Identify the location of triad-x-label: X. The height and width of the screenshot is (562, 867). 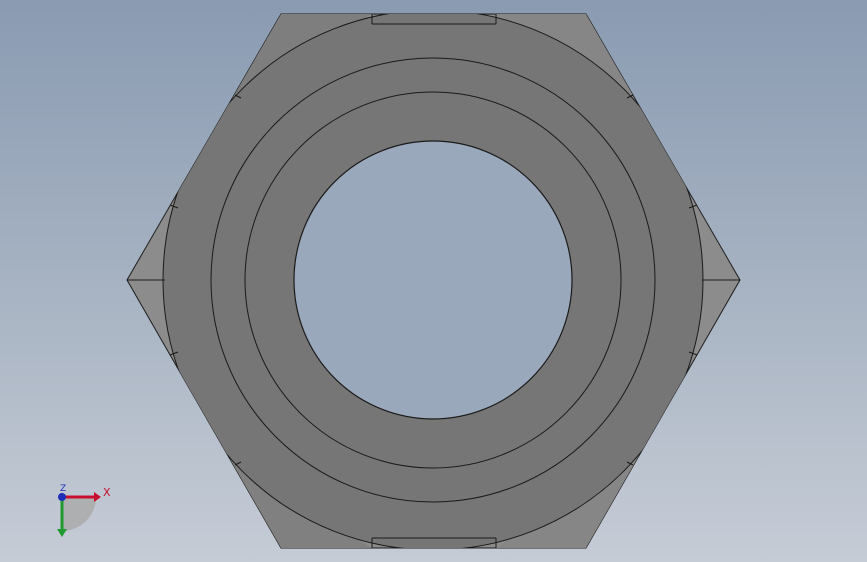
(107, 492).